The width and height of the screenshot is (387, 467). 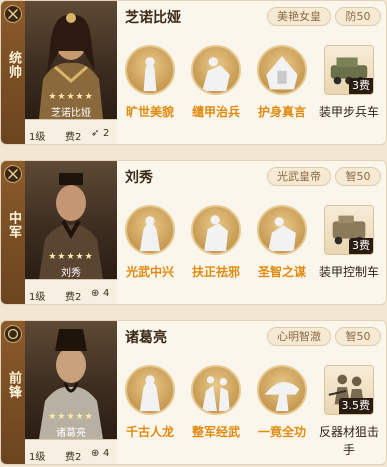 What do you see at coordinates (299, 176) in the screenshot?
I see `title-badge: 光武皇帝` at bounding box center [299, 176].